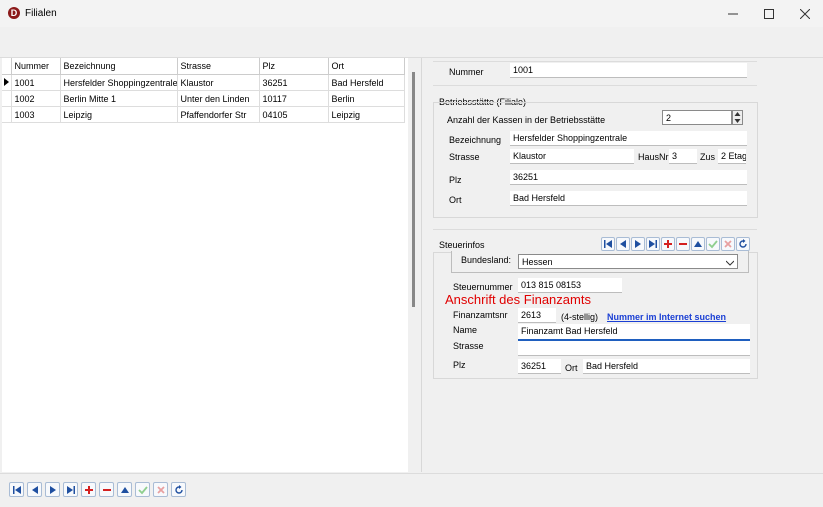 Image resolution: width=823 pixels, height=507 pixels. Describe the element at coordinates (218, 82) in the screenshot. I see `cell-strasse: Klaustor` at that location.